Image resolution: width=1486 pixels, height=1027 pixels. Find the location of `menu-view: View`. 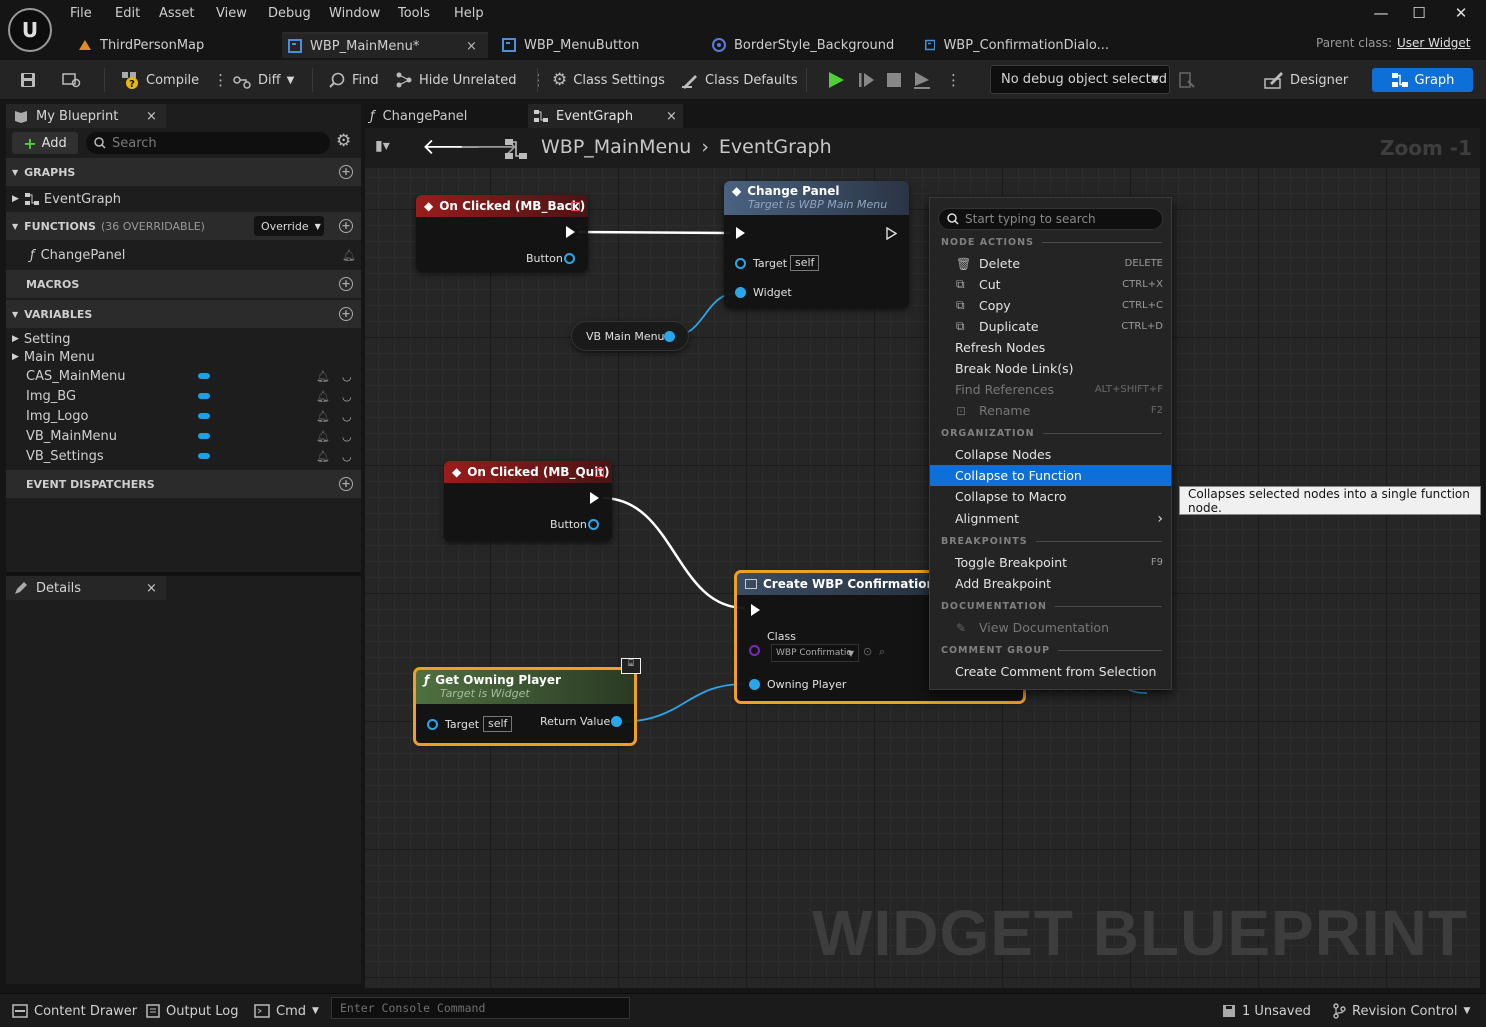

menu-view: View is located at coordinates (231, 13).